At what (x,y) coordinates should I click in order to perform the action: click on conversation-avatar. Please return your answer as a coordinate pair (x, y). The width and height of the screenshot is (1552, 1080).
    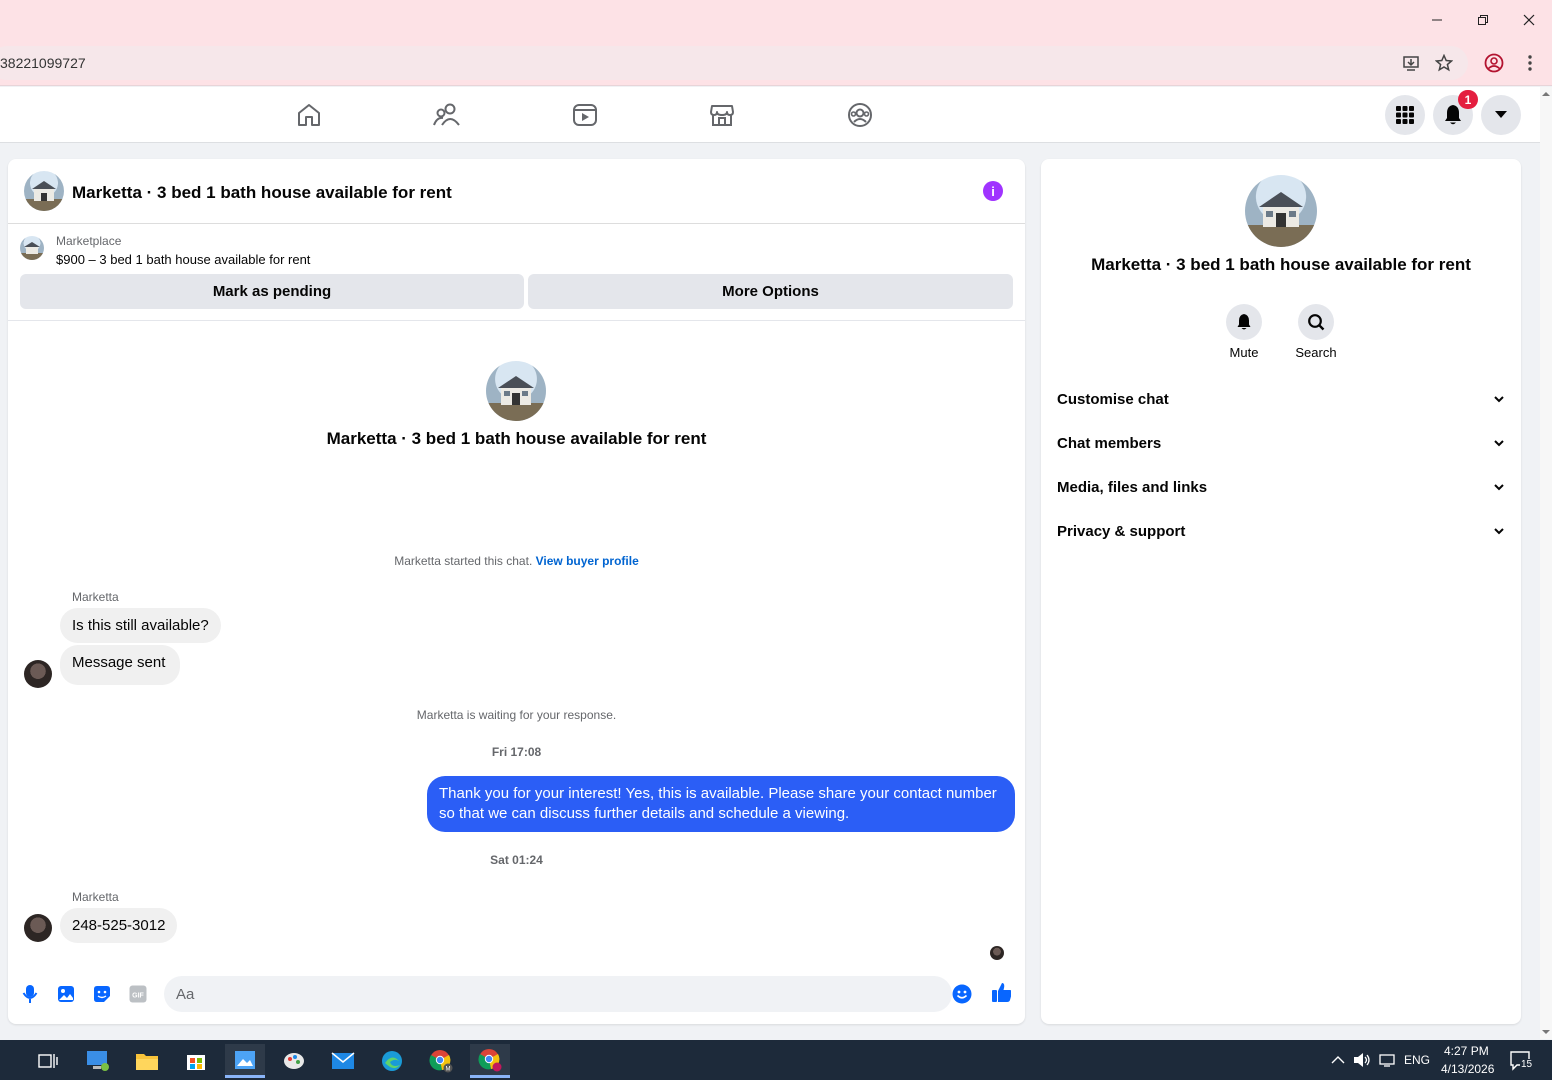
    Looking at the image, I should click on (516, 391).